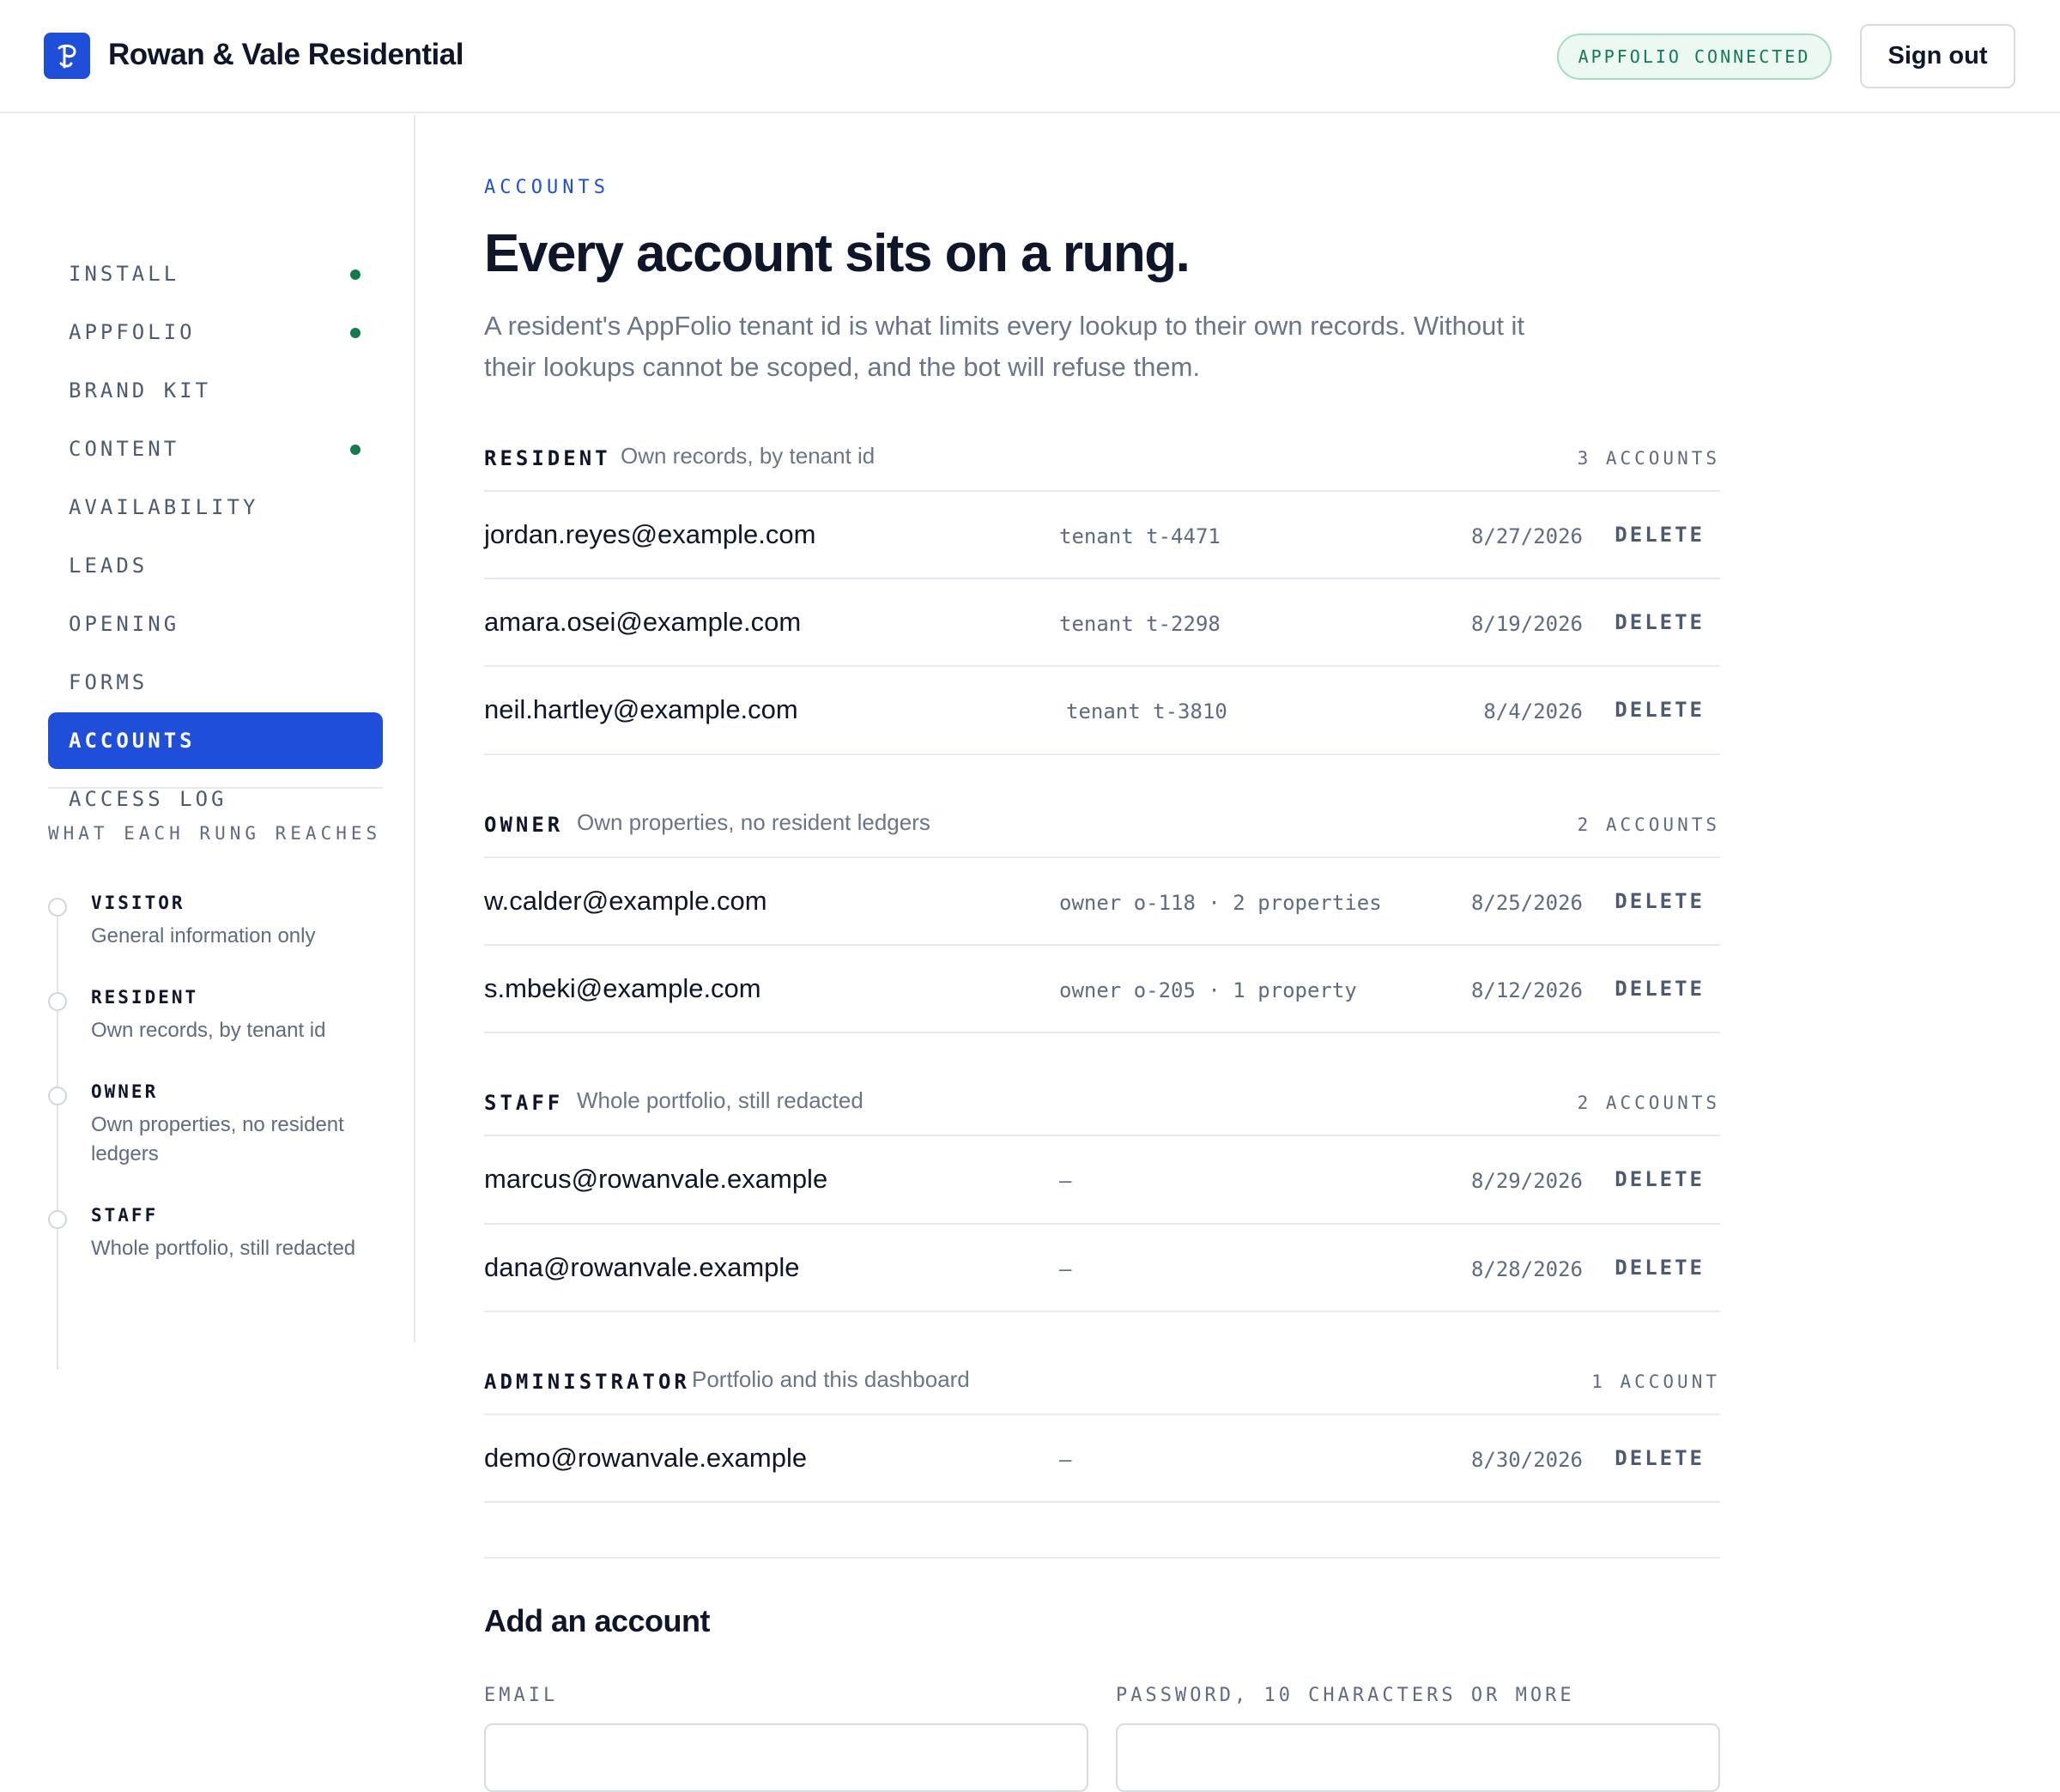  What do you see at coordinates (125, 1091) in the screenshot?
I see `rung-name: OWNER` at bounding box center [125, 1091].